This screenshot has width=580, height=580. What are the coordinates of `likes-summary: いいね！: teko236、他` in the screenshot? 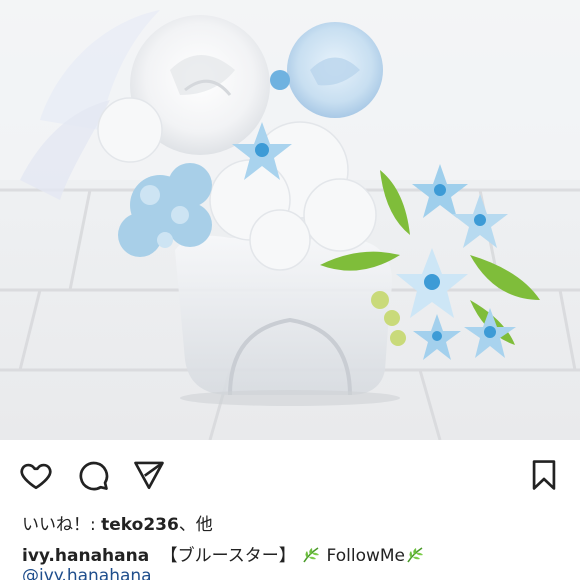 It's located at (117, 522).